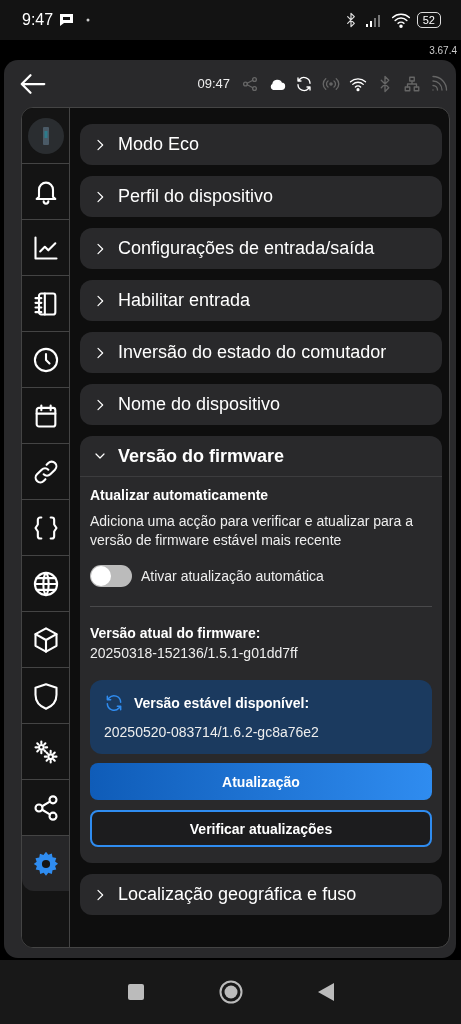 Image resolution: width=461 pixels, height=1024 pixels. Describe the element at coordinates (428, 20) in the screenshot. I see `battery-indicator: 52` at that location.